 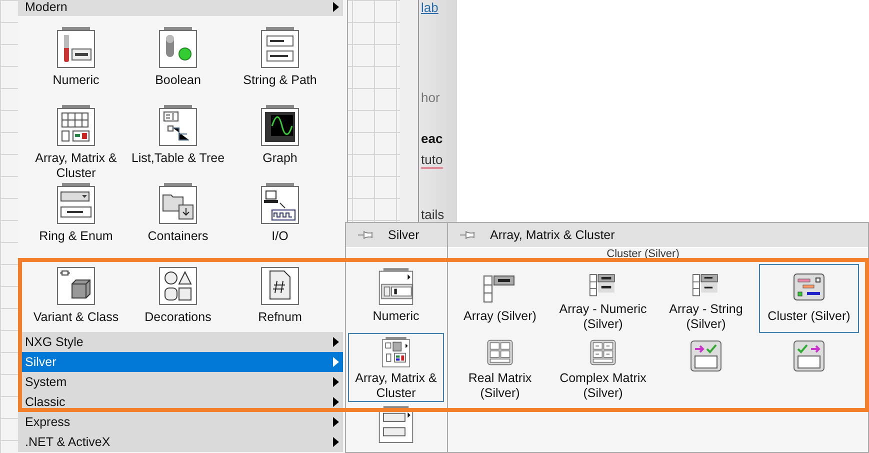 I want to click on folder-icon, so click(x=178, y=204).